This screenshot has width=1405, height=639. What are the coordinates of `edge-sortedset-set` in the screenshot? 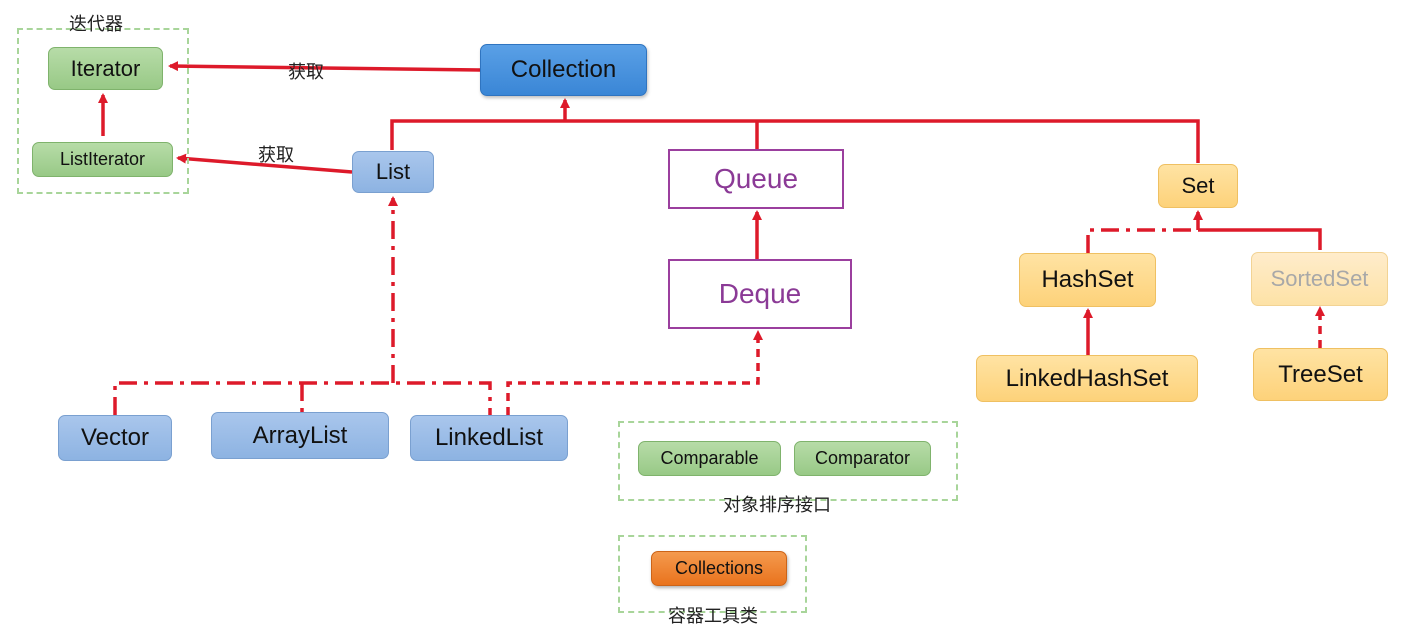 It's located at (1260, 239).